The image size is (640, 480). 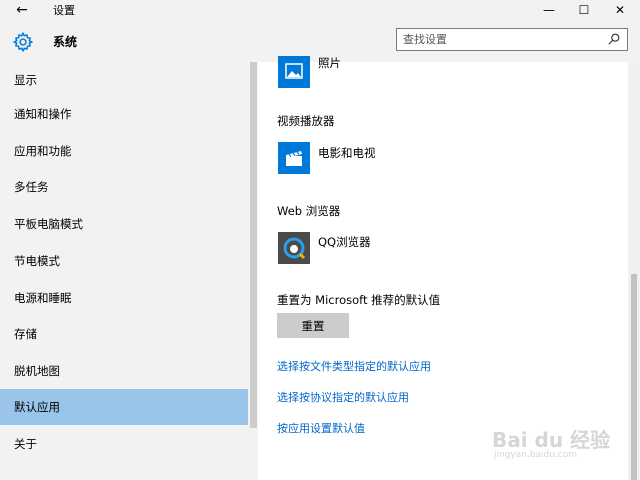 What do you see at coordinates (347, 153) in the screenshot?
I see `movies-tv-app-name: 电影和电视` at bounding box center [347, 153].